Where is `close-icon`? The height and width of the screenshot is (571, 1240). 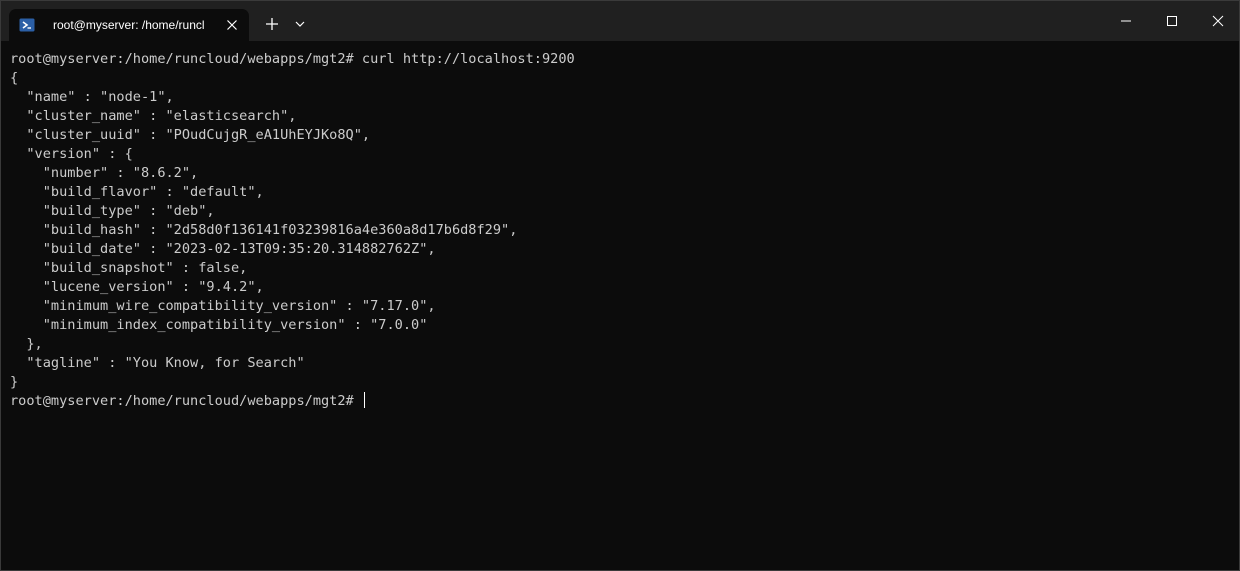
close-icon is located at coordinates (1218, 21).